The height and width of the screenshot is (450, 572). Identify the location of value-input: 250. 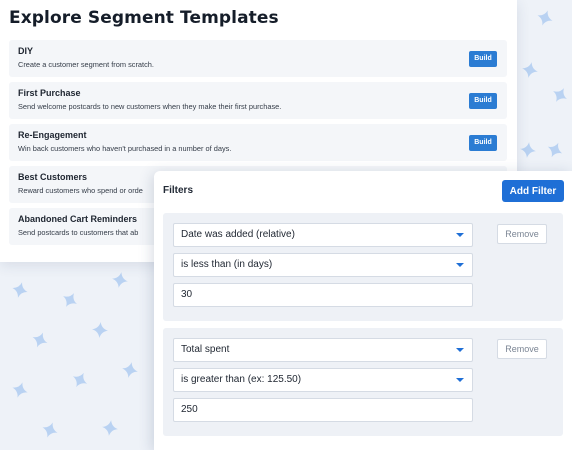
(323, 410).